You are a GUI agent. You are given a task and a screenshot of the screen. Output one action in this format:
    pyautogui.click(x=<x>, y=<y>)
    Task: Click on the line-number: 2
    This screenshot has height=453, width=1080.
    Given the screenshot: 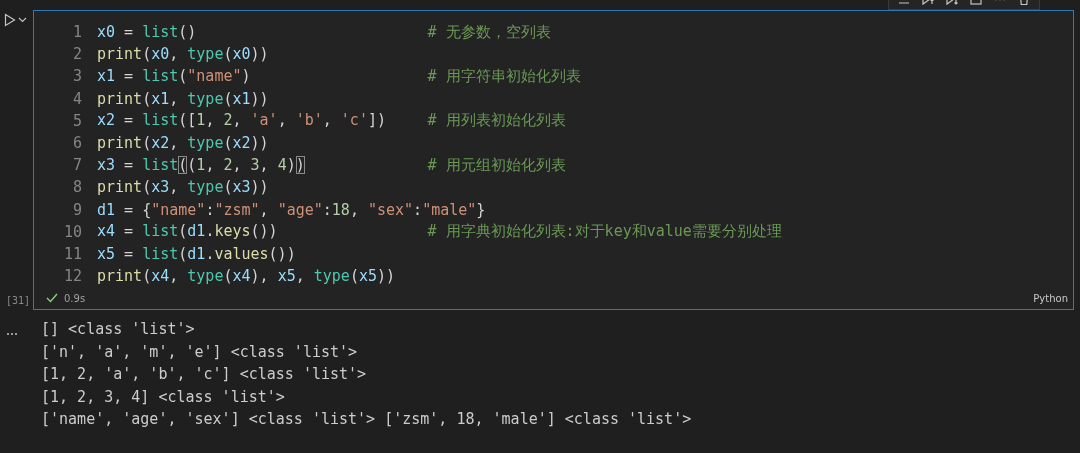 What is the action you would take?
    pyautogui.click(x=76, y=54)
    